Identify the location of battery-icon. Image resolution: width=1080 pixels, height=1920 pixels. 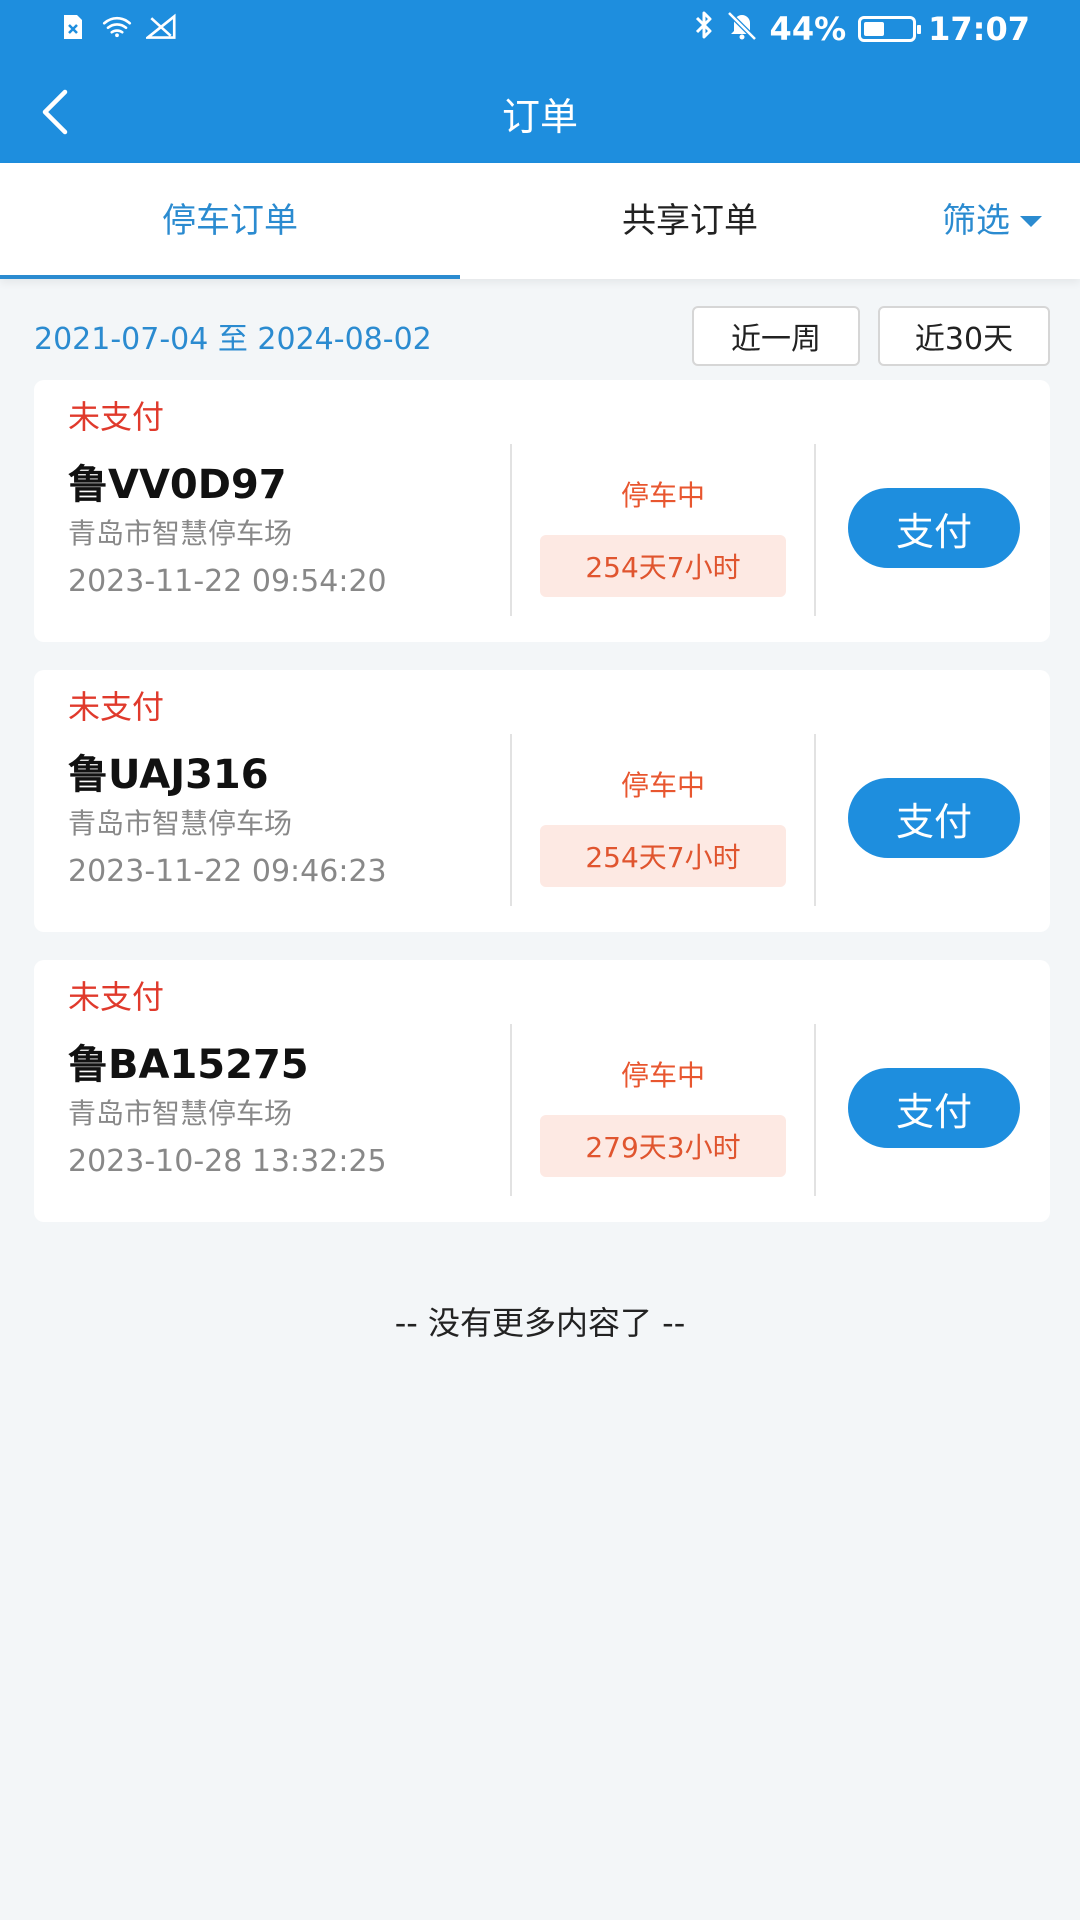
(890, 29).